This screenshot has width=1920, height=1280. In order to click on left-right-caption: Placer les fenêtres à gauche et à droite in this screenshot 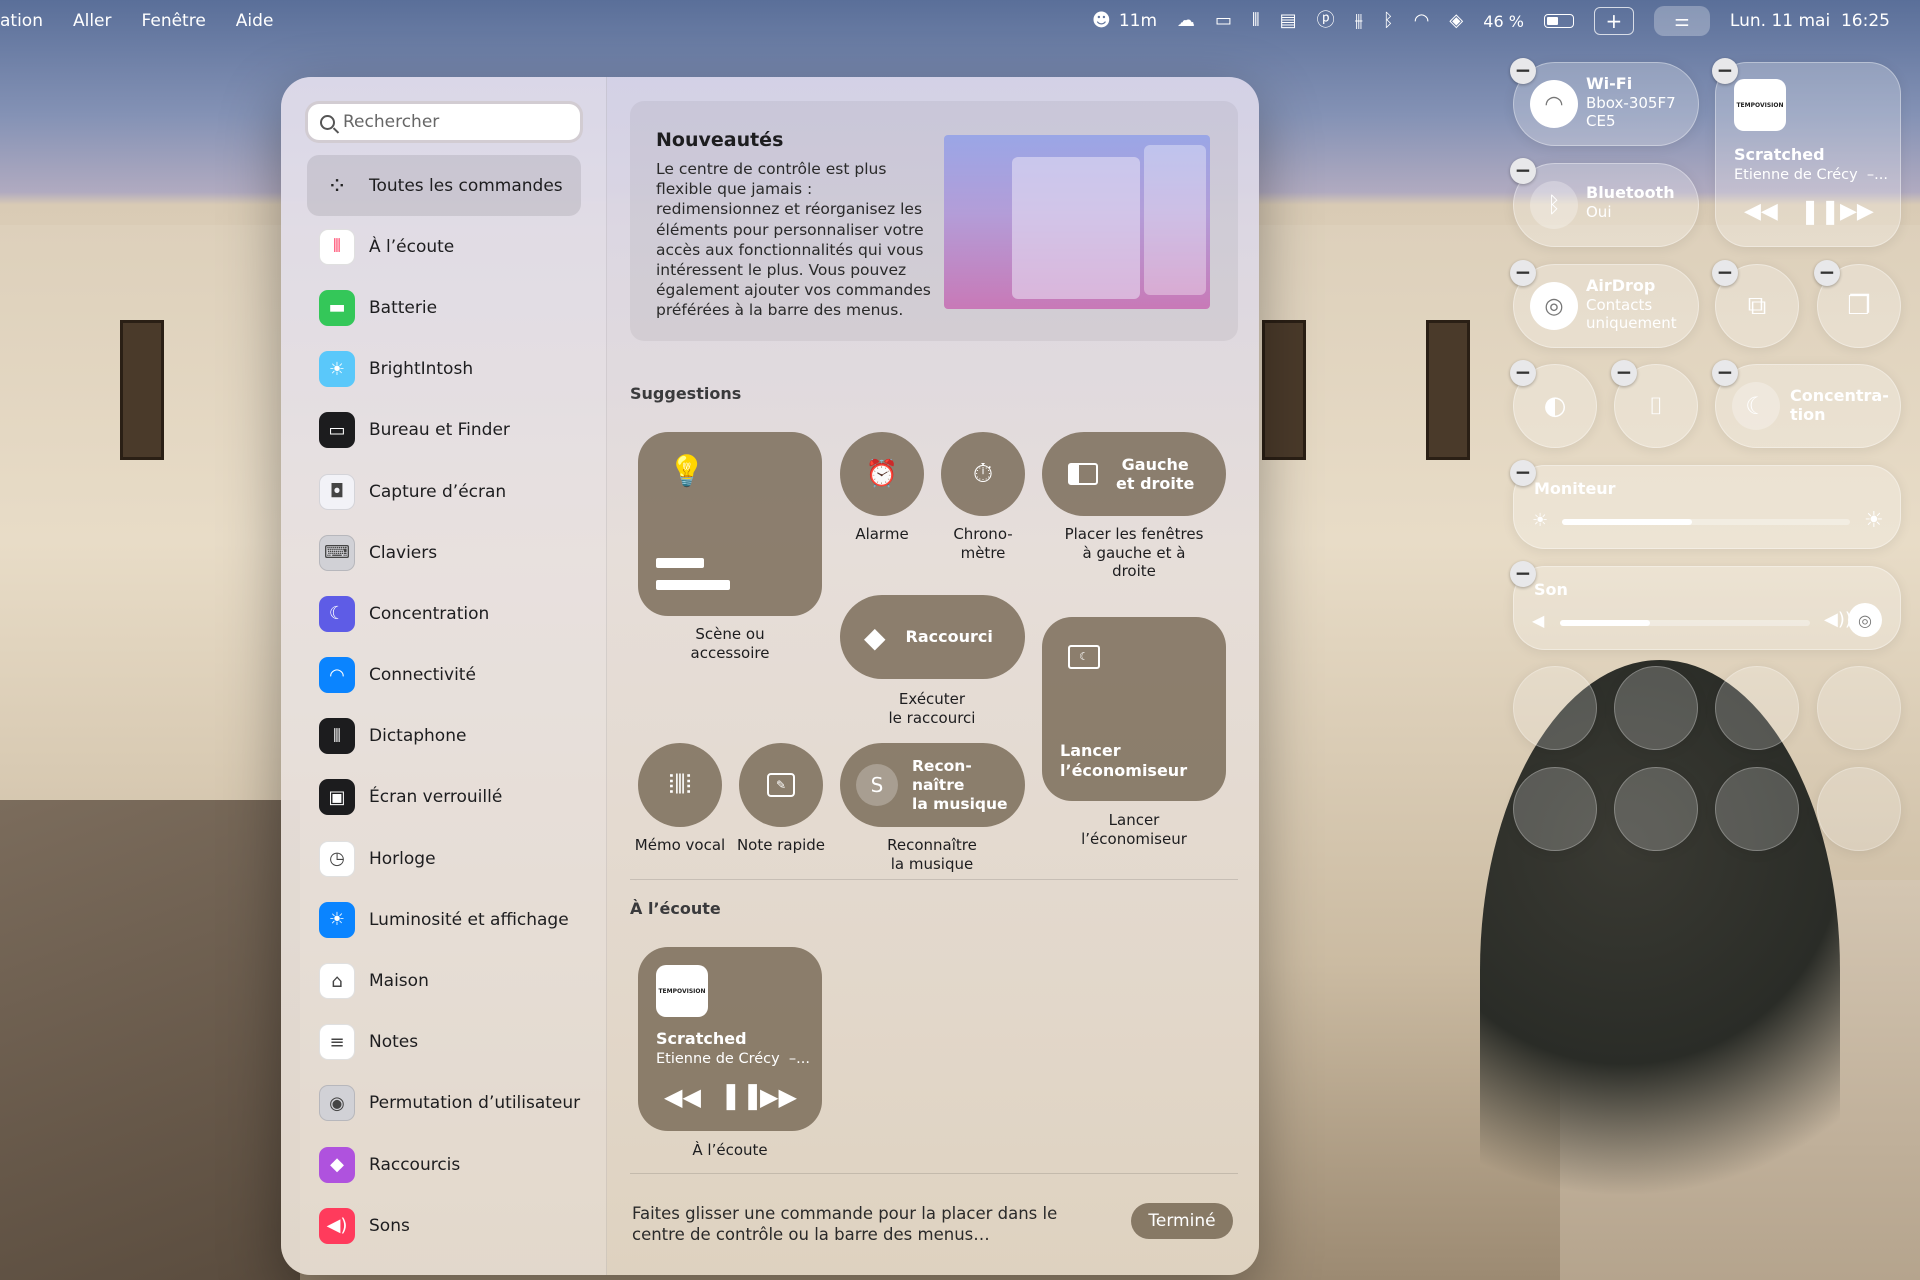, I will do `click(1134, 552)`.